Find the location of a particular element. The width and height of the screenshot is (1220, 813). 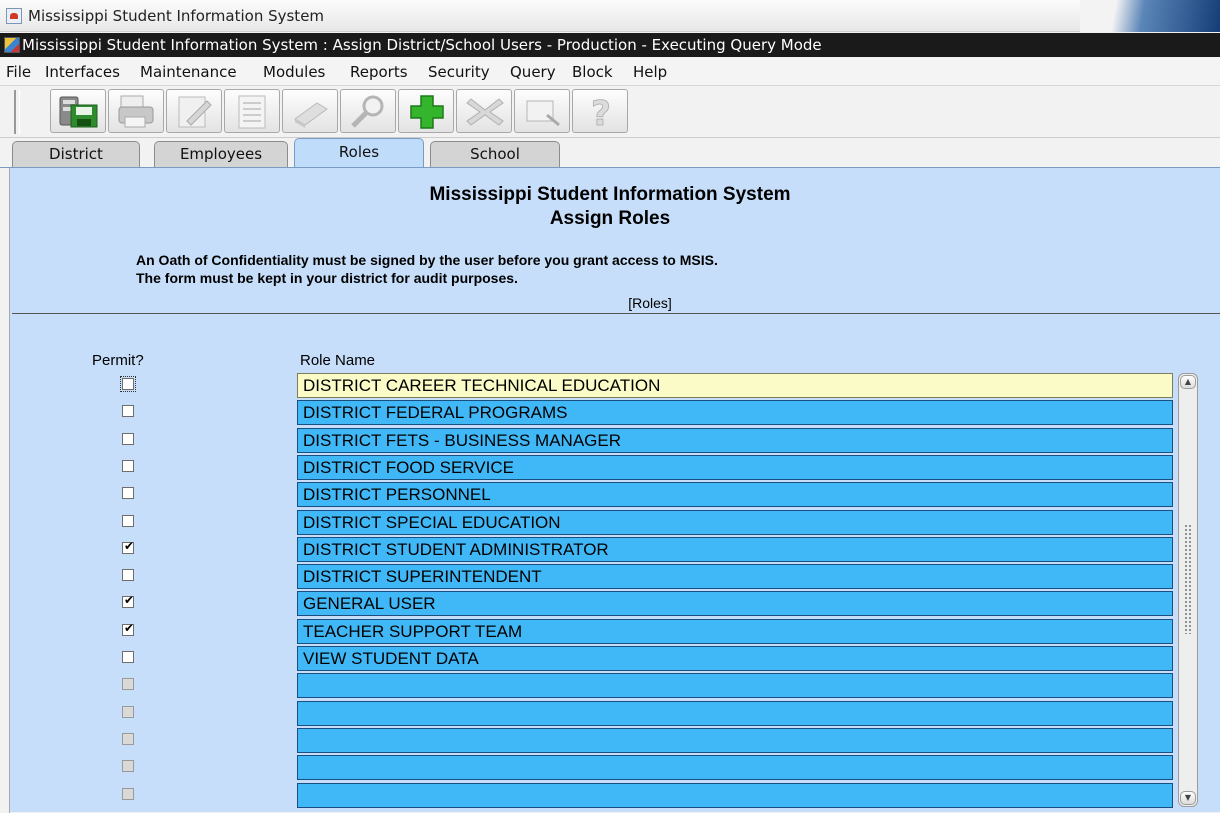

print-button is located at coordinates (136, 111).